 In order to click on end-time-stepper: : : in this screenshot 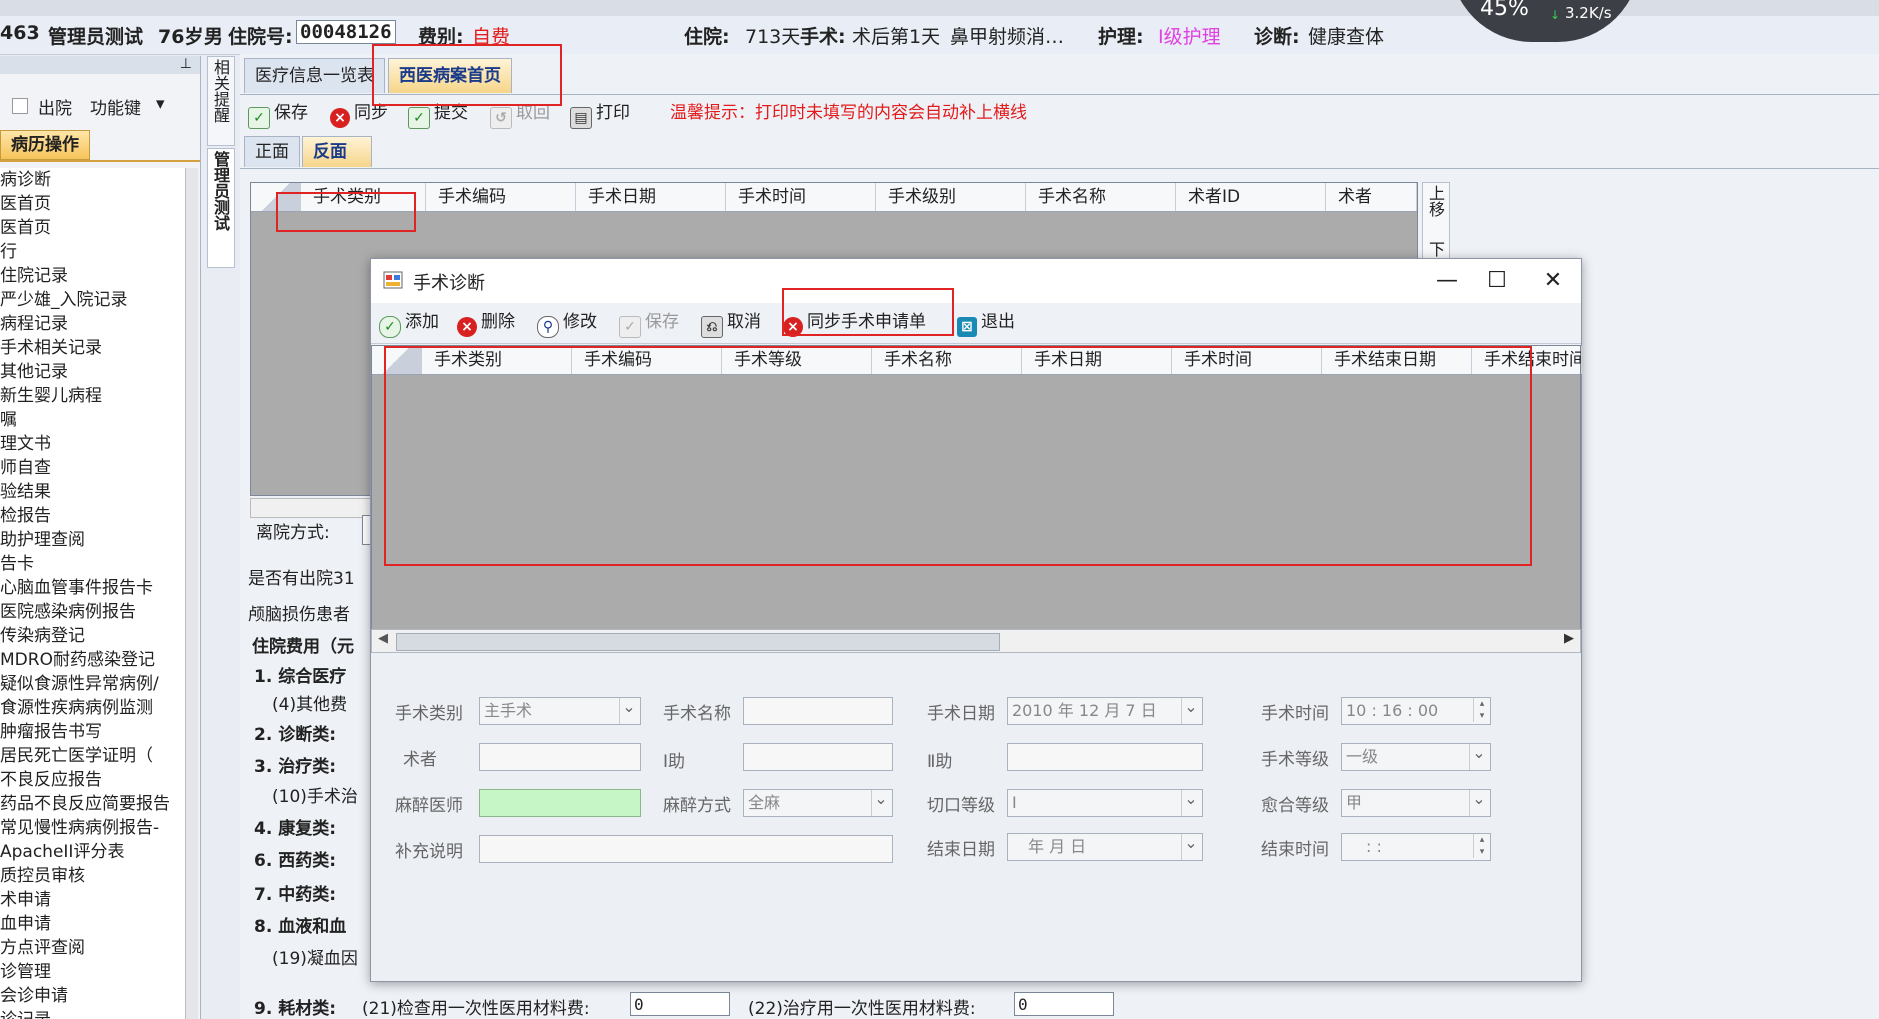, I will do `click(1416, 847)`.